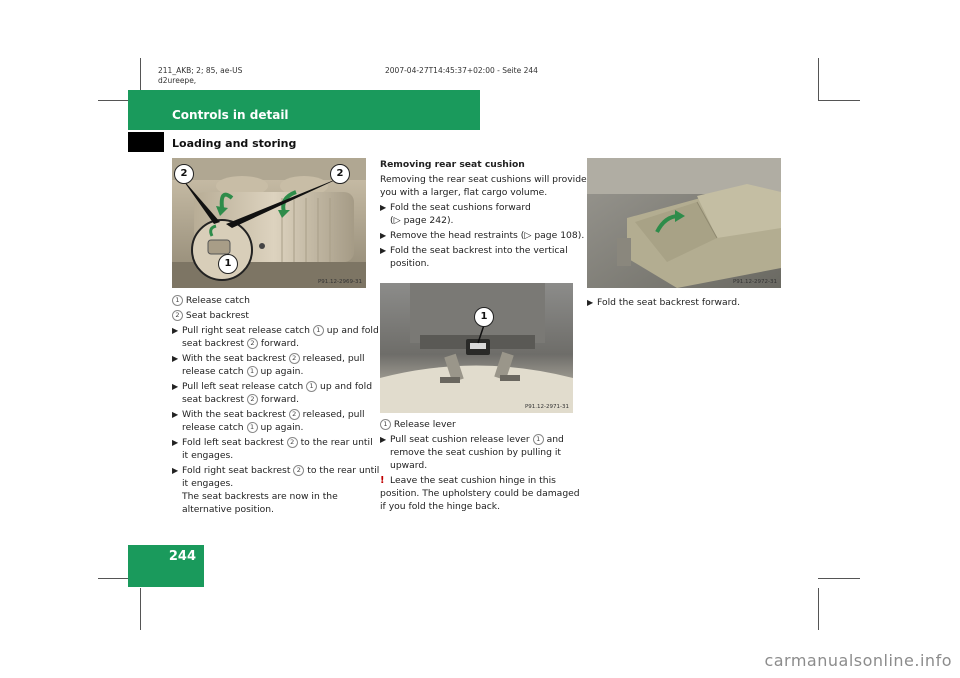 The height and width of the screenshot is (678, 960). Describe the element at coordinates (200, 70) in the screenshot. I see `print-meta-line1-left: 211_AKB; 2; 85, ae-US` at that location.